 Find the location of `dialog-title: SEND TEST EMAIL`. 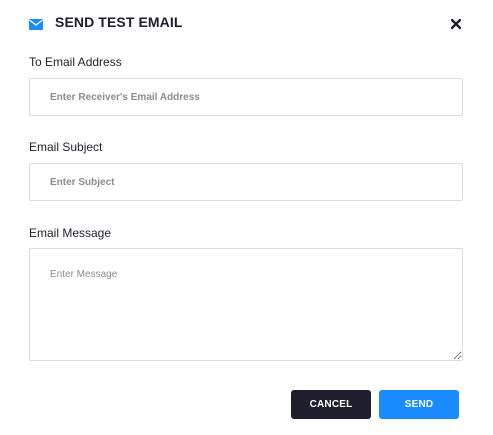

dialog-title: SEND TEST EMAIL is located at coordinates (119, 22).